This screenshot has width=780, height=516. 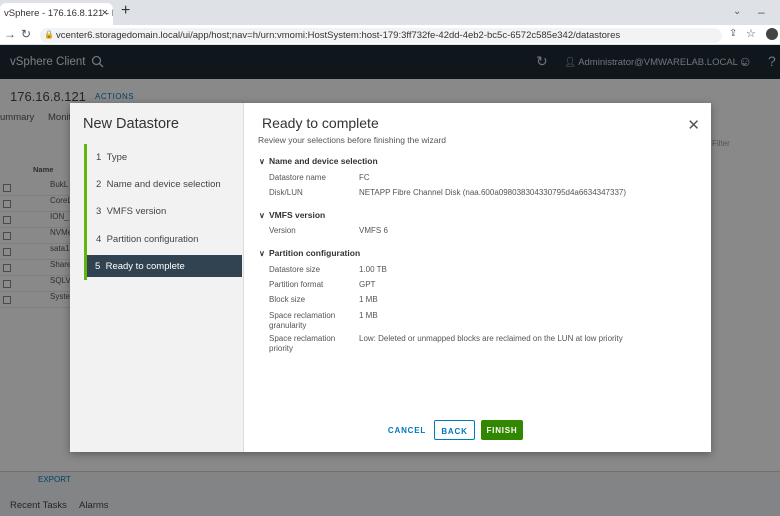 I want to click on wizard-step-name-device: 2 Name and device selection, so click(x=165, y=184).